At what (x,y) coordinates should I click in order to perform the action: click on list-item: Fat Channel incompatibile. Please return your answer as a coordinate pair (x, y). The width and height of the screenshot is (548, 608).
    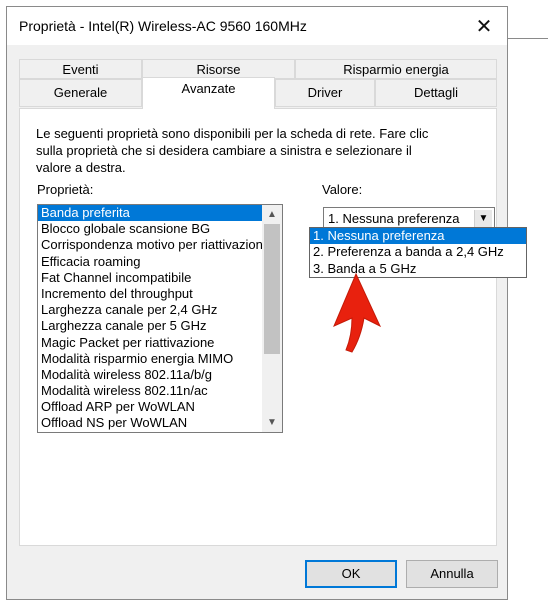
    Looking at the image, I should click on (150, 278).